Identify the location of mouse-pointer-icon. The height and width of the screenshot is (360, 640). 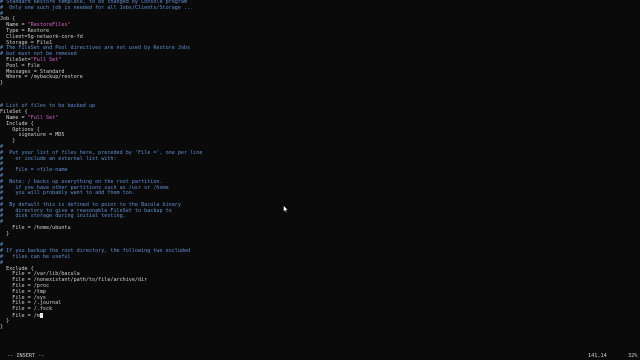
(286, 209).